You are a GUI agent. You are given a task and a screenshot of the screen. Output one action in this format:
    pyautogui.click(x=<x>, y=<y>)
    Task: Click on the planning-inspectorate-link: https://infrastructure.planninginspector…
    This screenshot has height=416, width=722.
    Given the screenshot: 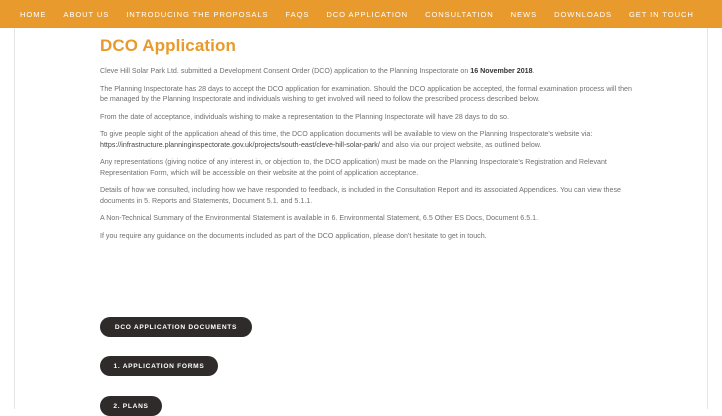 What is the action you would take?
    pyautogui.click(x=240, y=145)
    